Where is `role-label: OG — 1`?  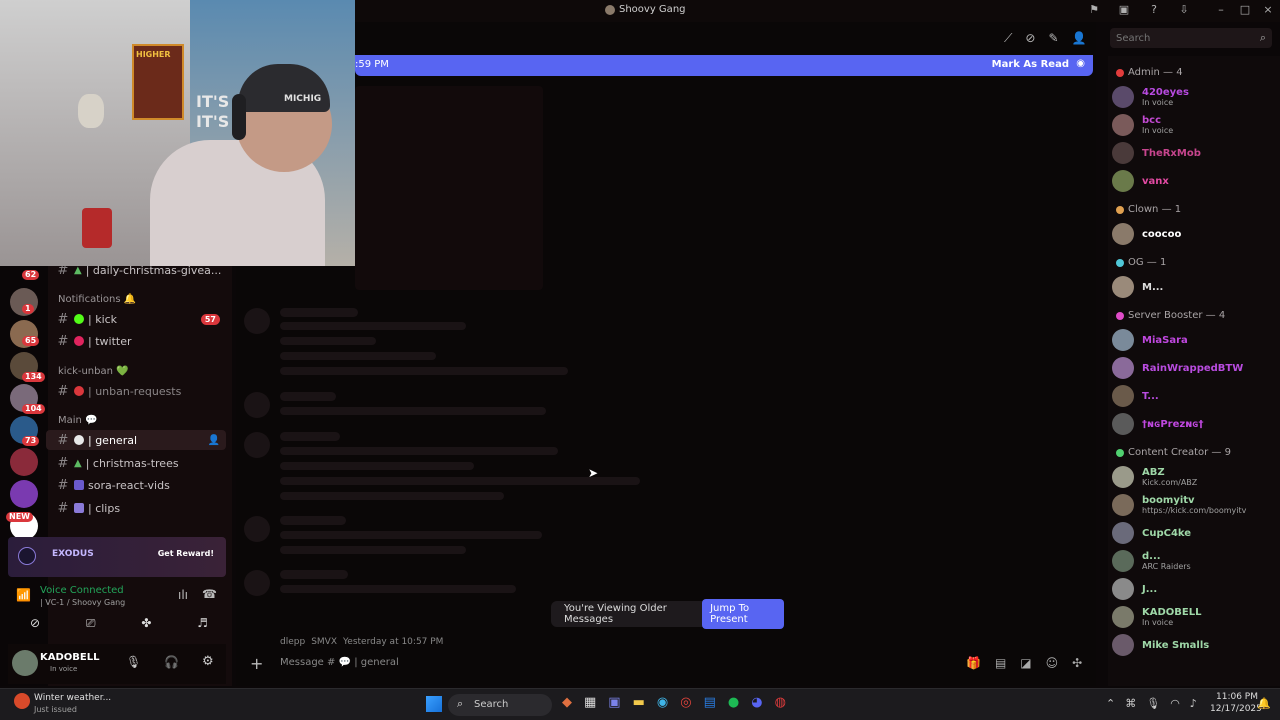
role-label: OG — 1 is located at coordinates (1147, 262).